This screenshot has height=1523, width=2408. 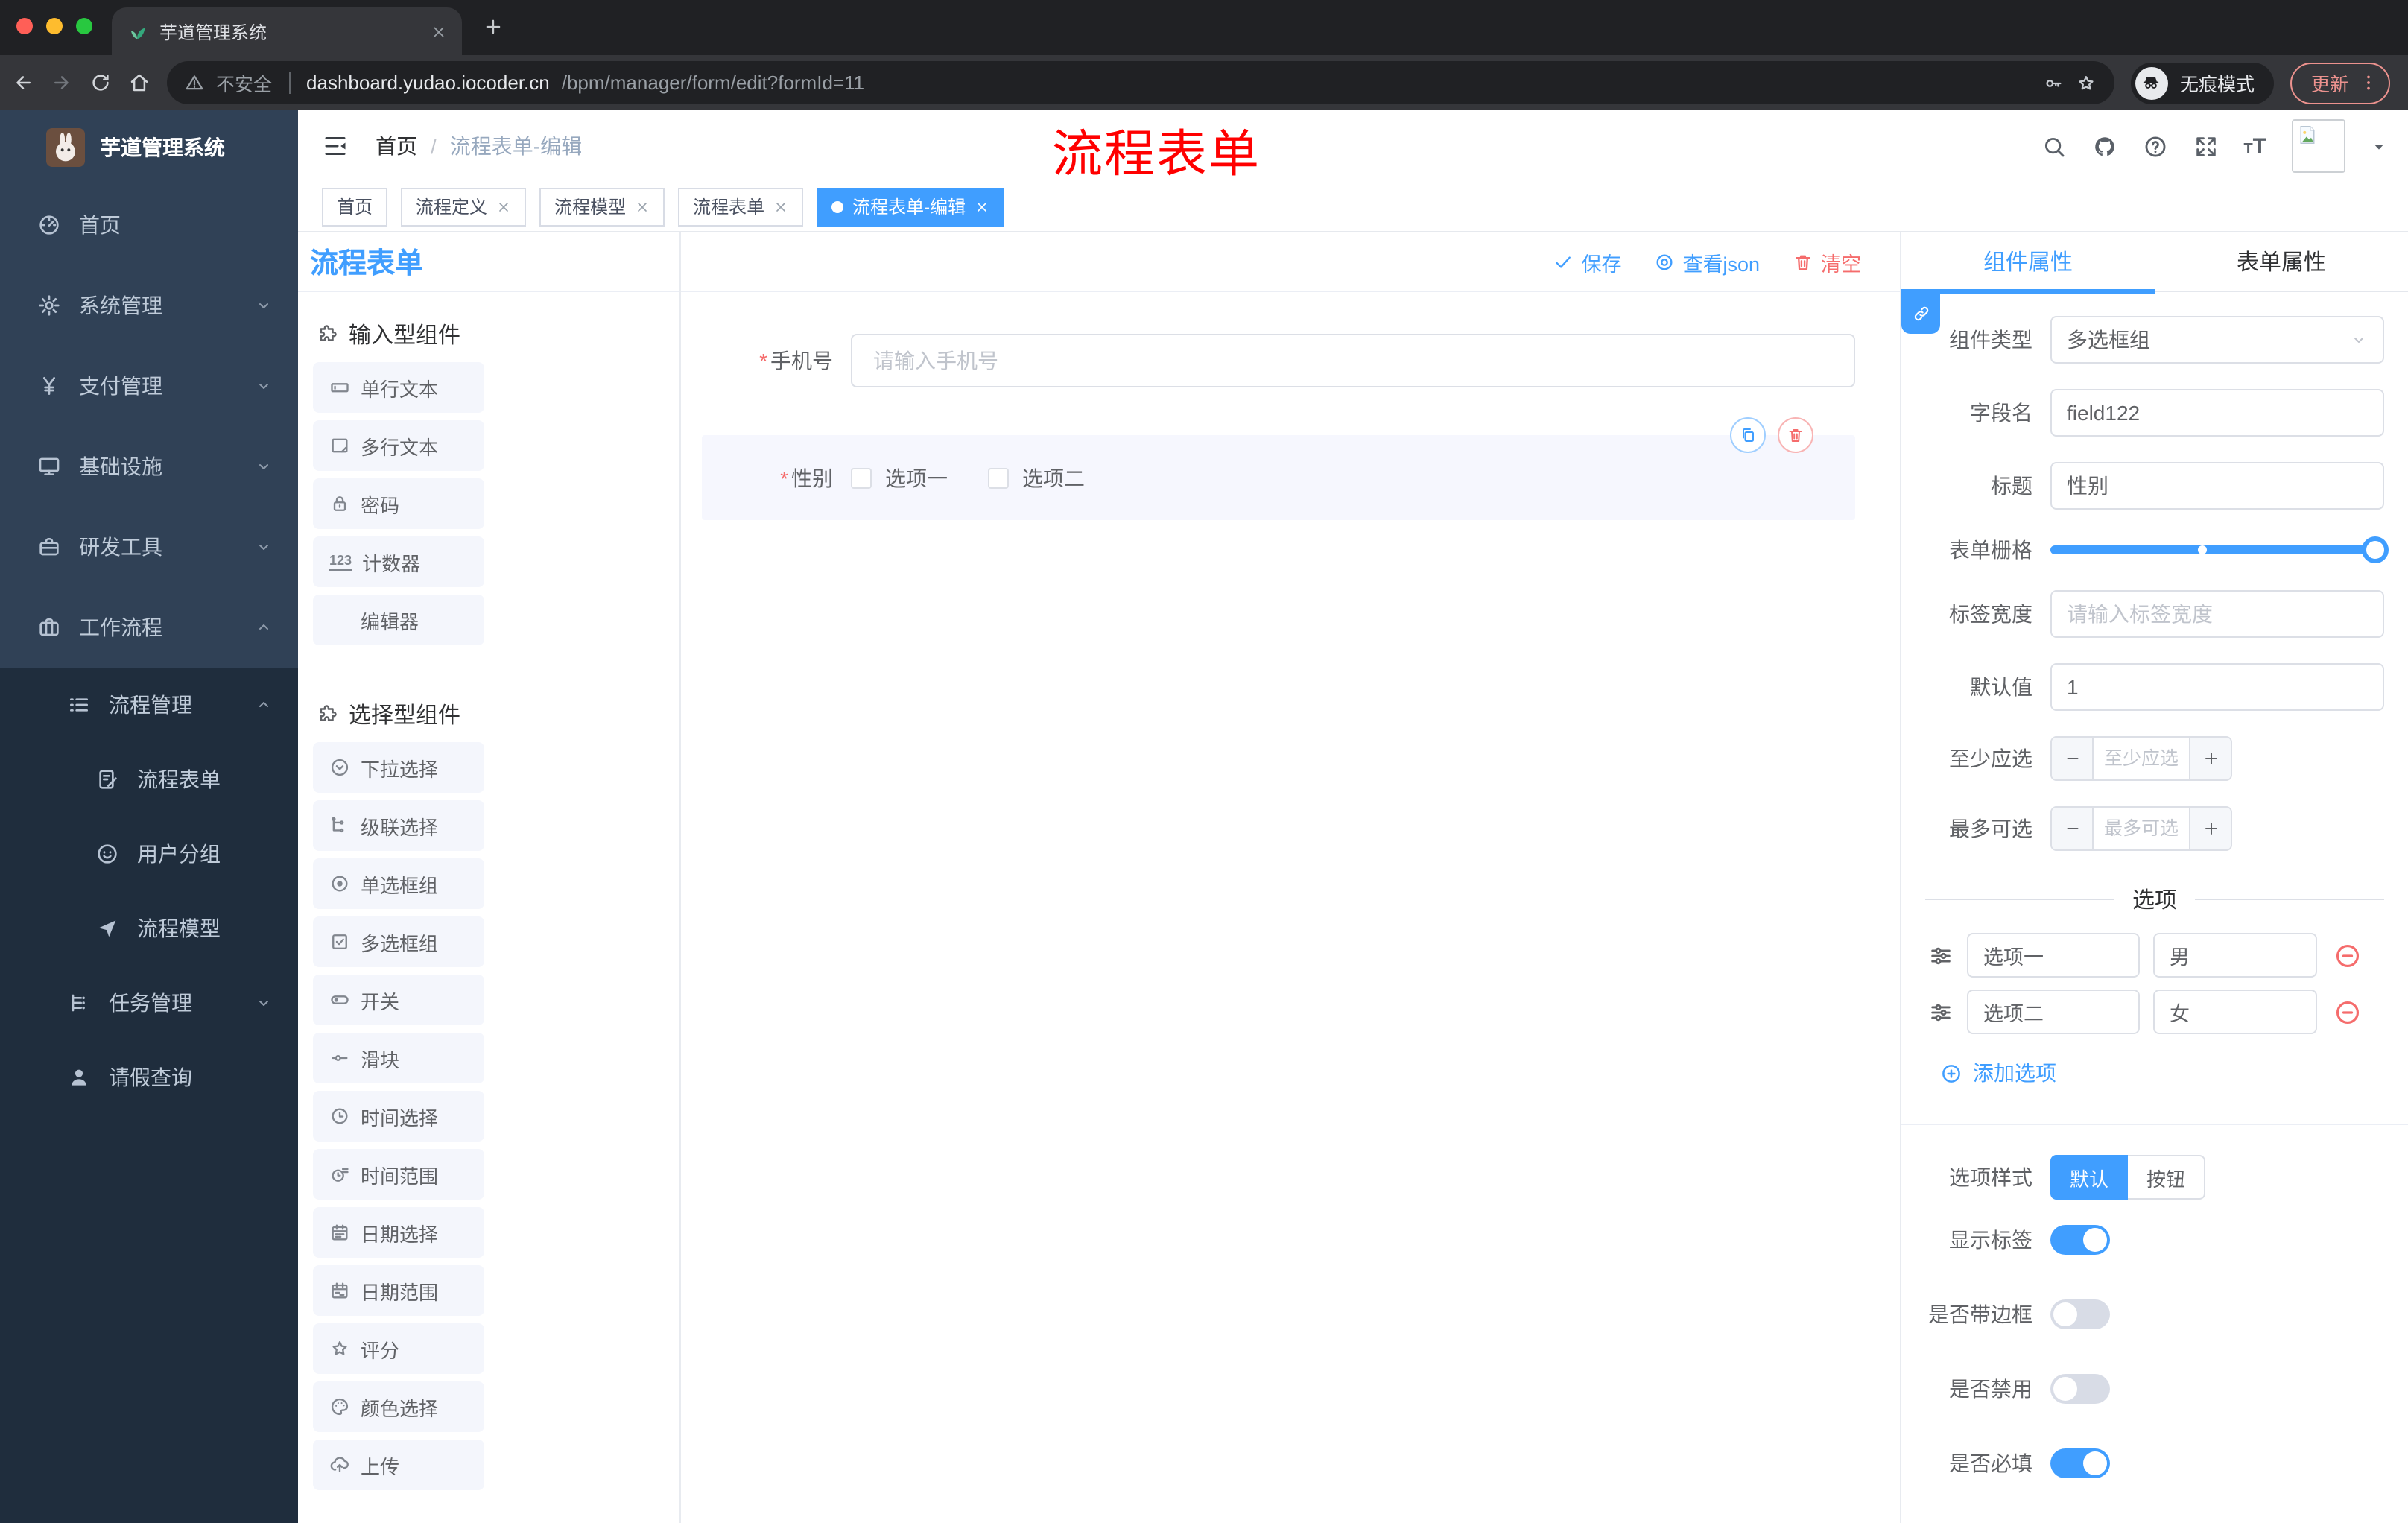 What do you see at coordinates (149, 147) in the screenshot?
I see `app-logo: 芋道管理系统` at bounding box center [149, 147].